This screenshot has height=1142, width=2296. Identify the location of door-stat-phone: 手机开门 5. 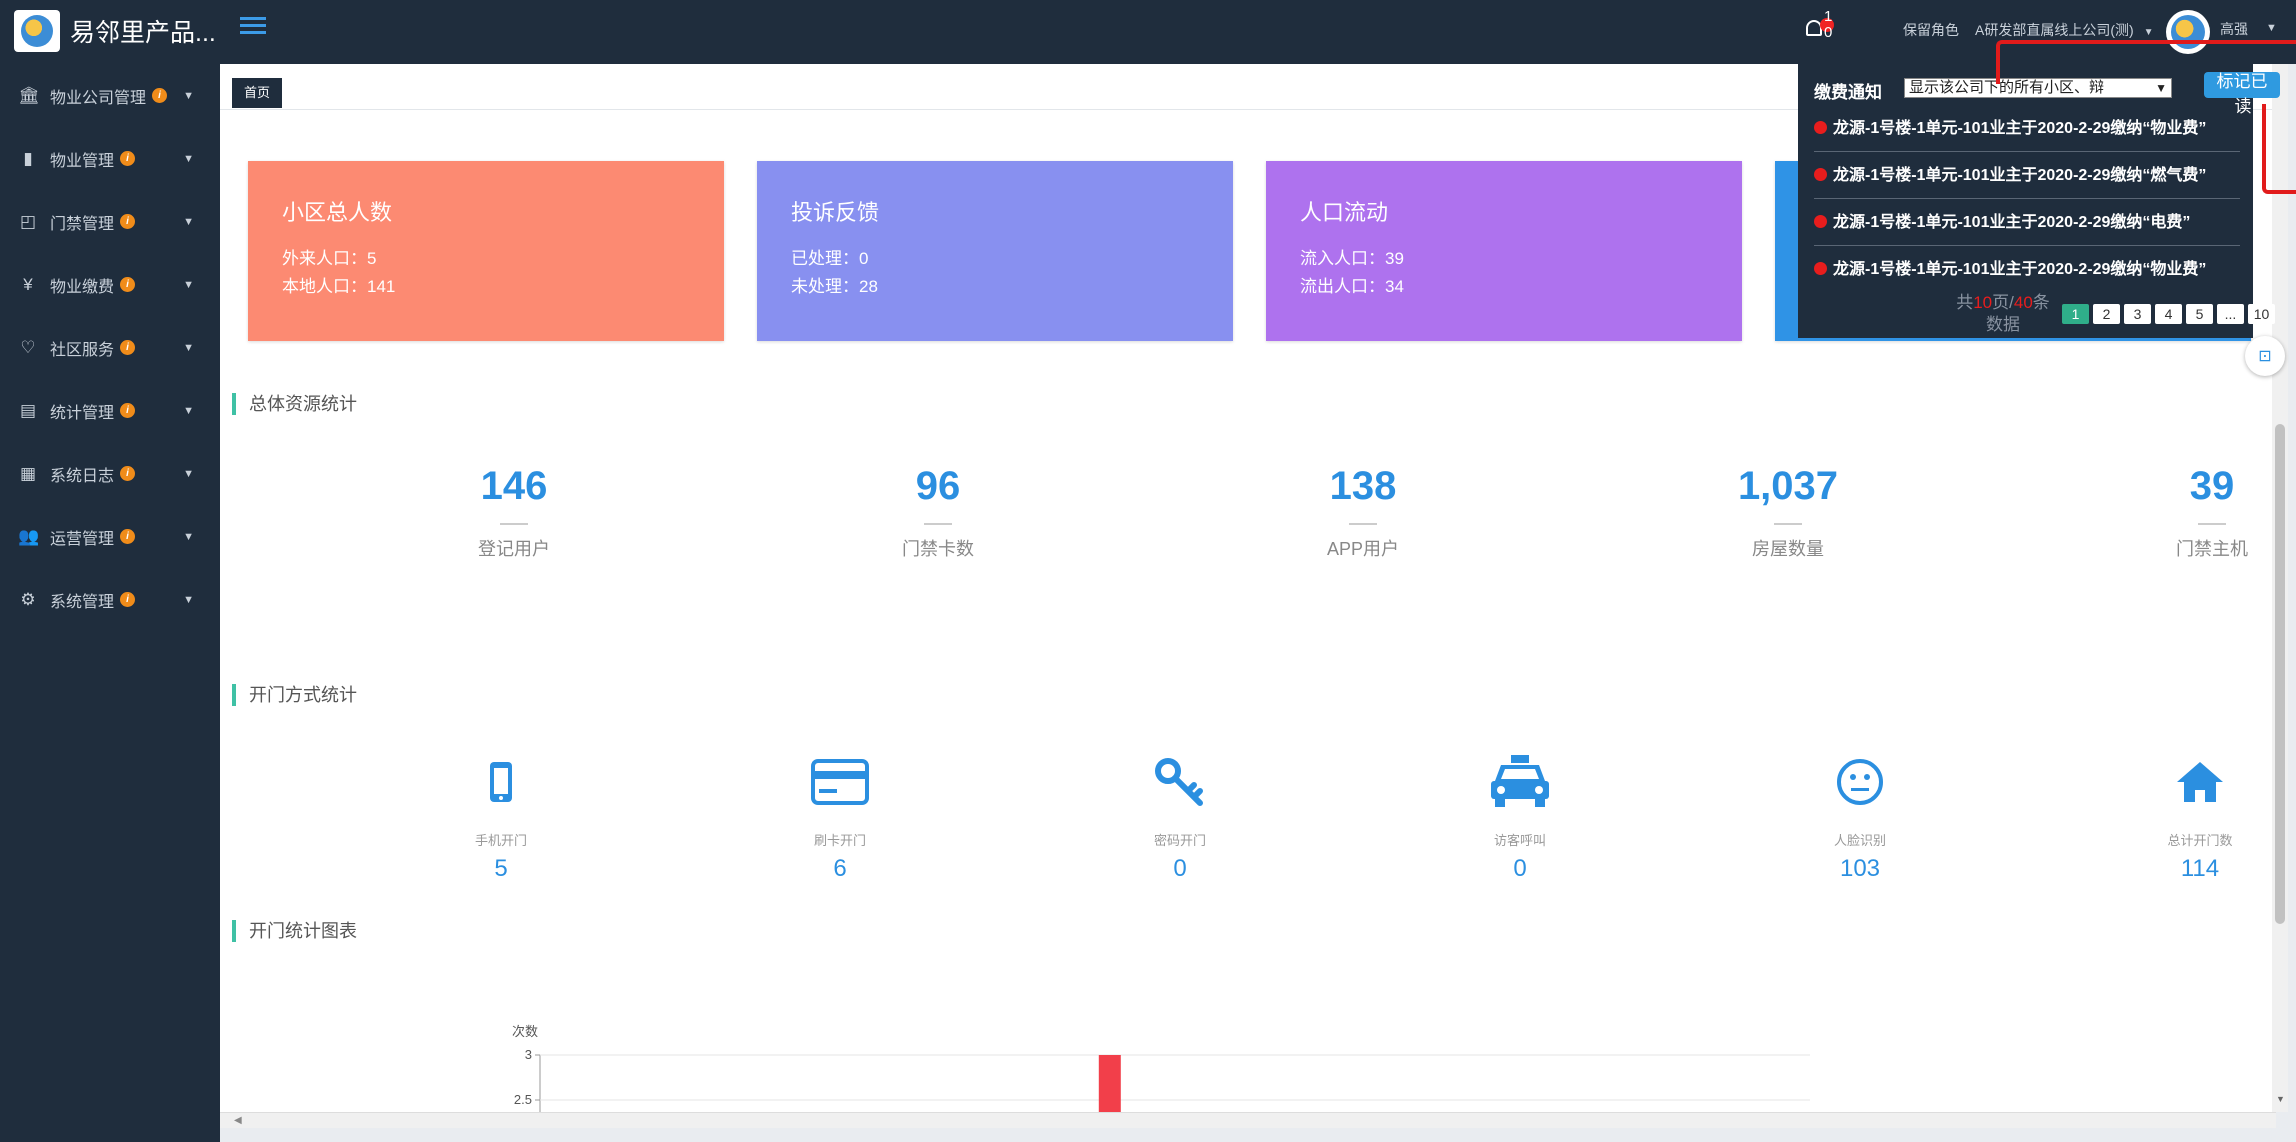
(501, 818).